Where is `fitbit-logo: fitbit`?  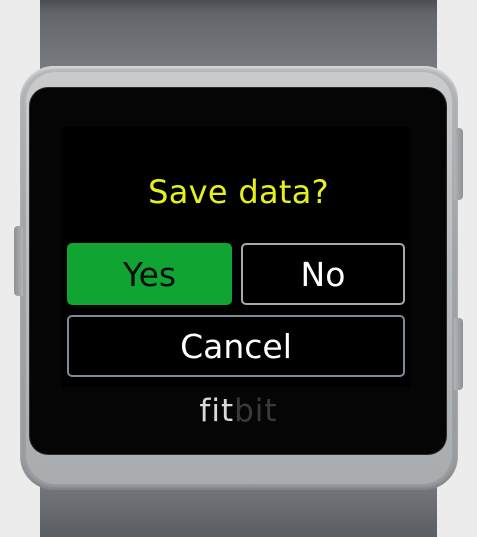
fitbit-logo: fitbit is located at coordinates (238, 411).